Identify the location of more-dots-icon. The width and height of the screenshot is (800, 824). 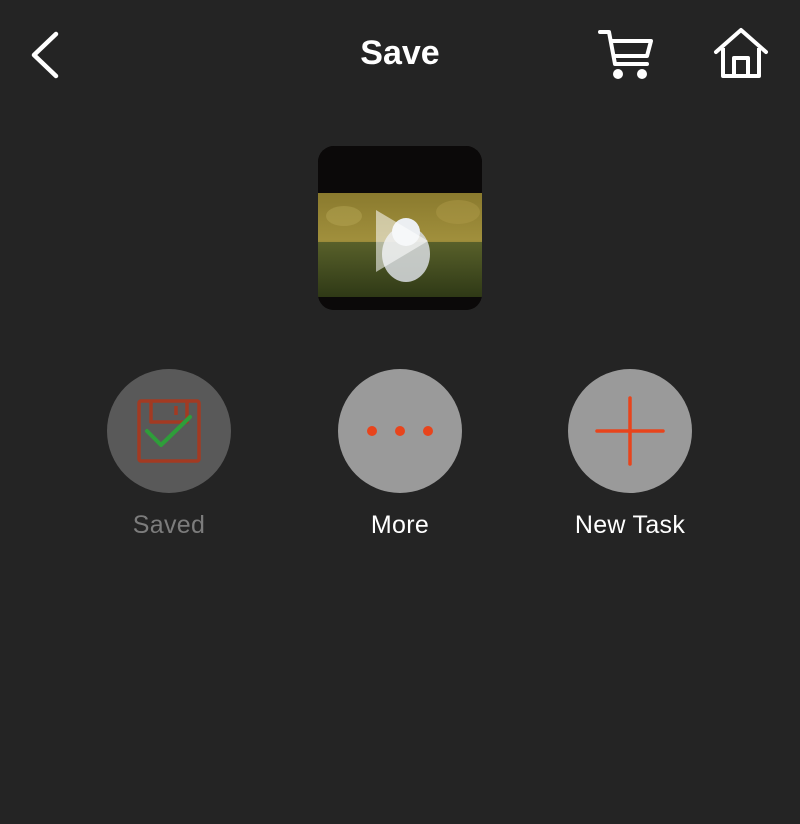
(400, 431).